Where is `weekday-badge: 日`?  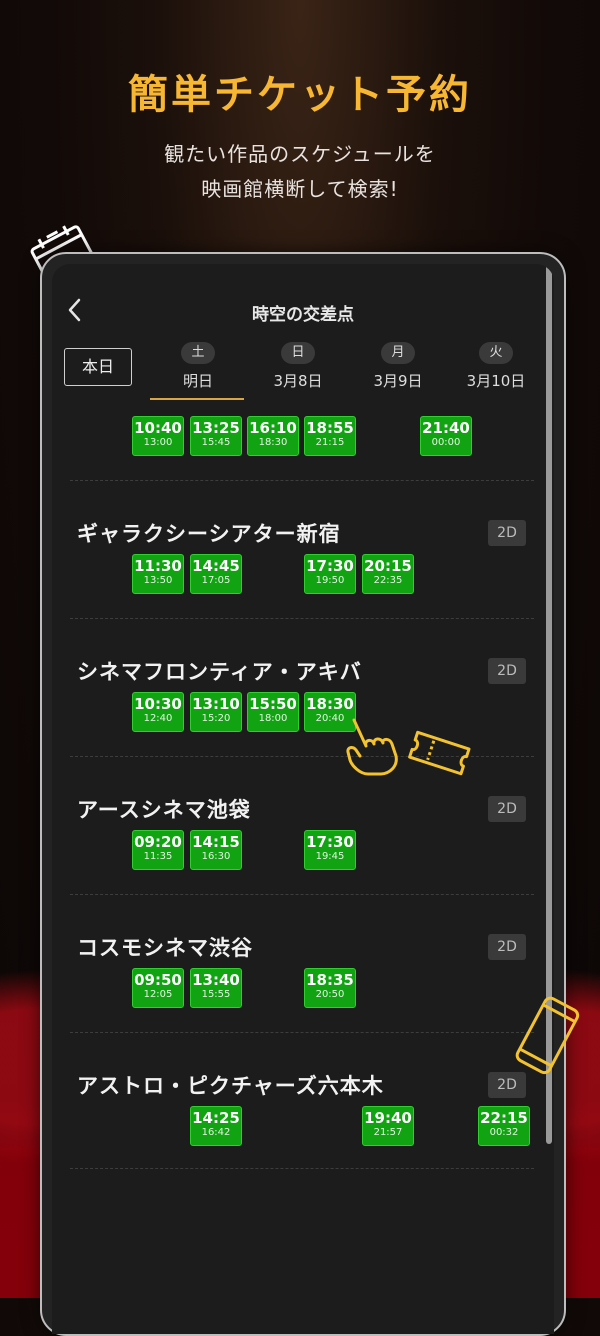
weekday-badge: 日 is located at coordinates (298, 353).